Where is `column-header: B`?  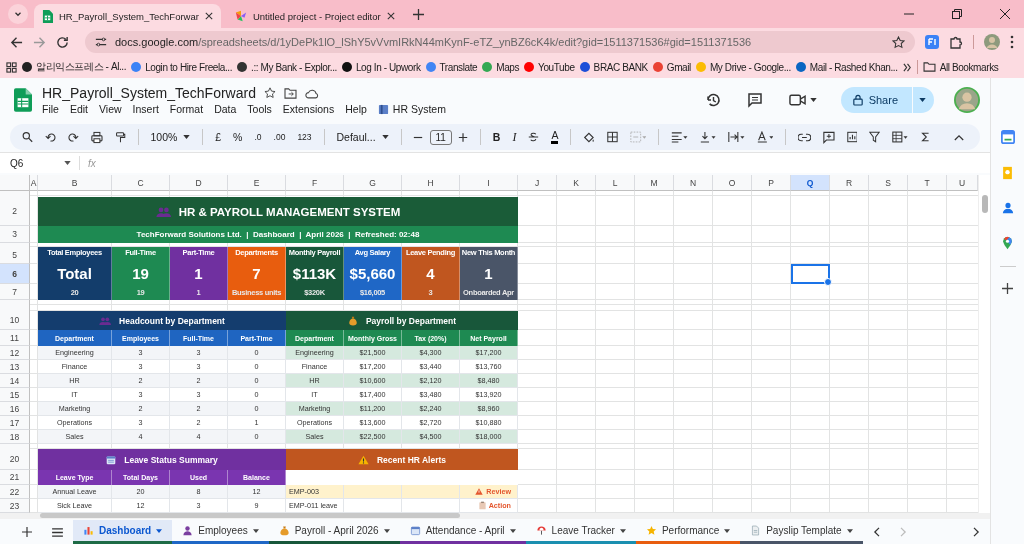 column-header: B is located at coordinates (75, 183).